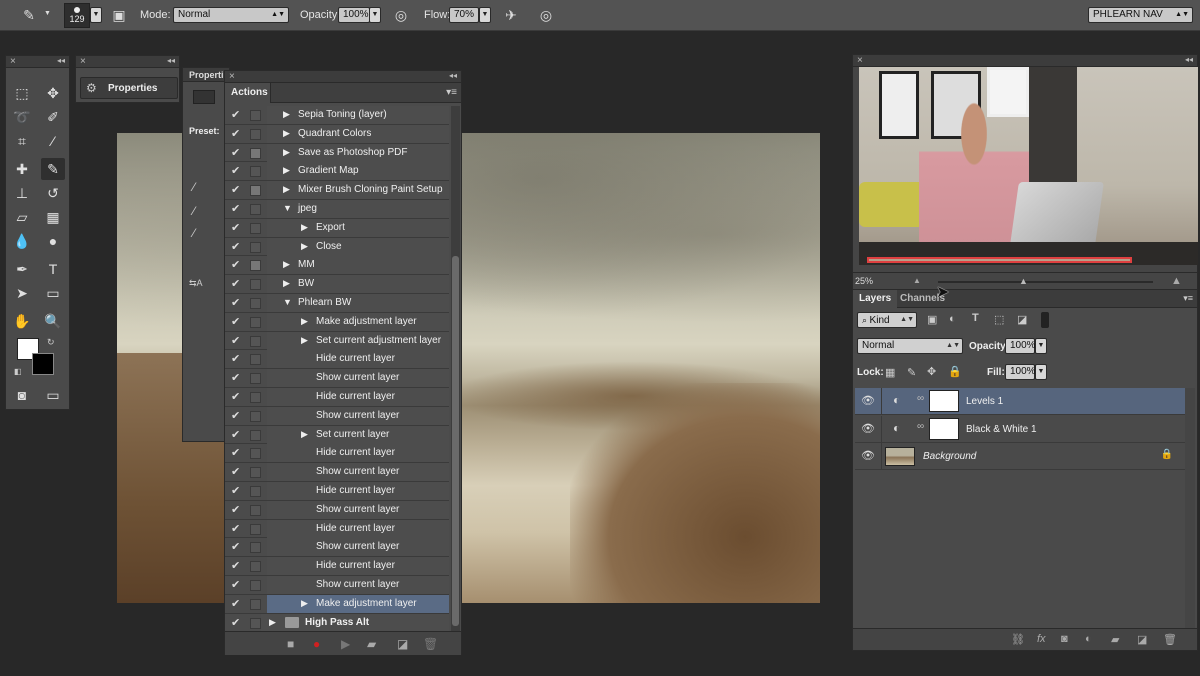  What do you see at coordinates (22, 395) in the screenshot?
I see `quick-mask-icon: ◙` at bounding box center [22, 395].